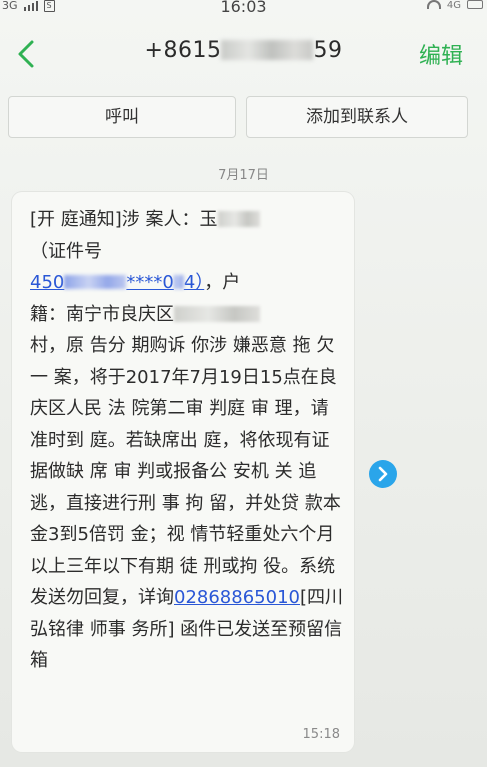 This screenshot has width=487, height=767. I want to click on message-line3: ，户, so click(222, 282).